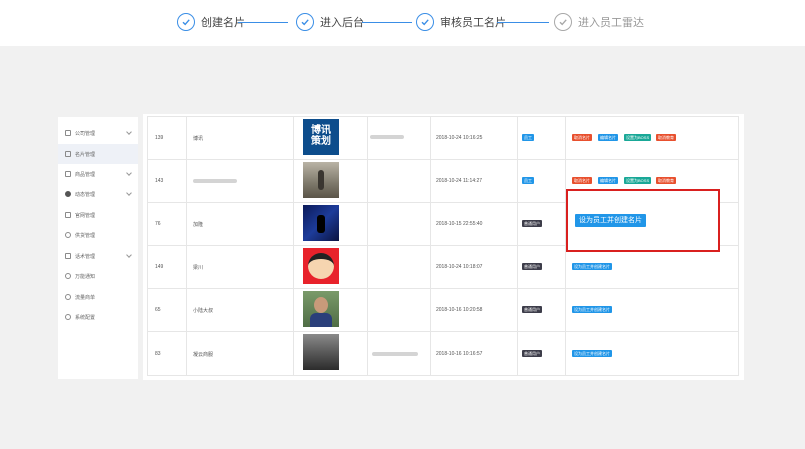 This screenshot has height=449, width=805. What do you see at coordinates (459, 267) in the screenshot?
I see `row-time: 2018-10-24 10:18:07` at bounding box center [459, 267].